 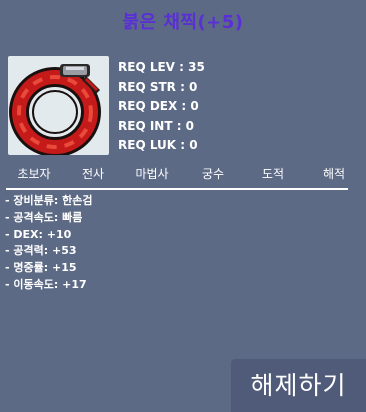 I want to click on item-icon-frame, so click(x=58, y=106).